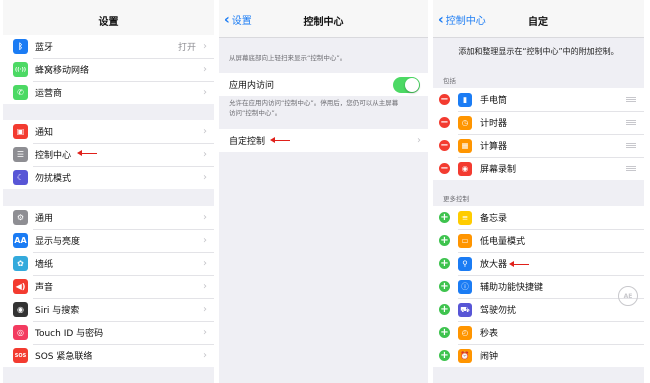 Image resolution: width=650 pixels, height=383 pixels. Describe the element at coordinates (108, 263) in the screenshot. I see `settings-item-wallpaper: ✿ 墙纸 ›` at that location.